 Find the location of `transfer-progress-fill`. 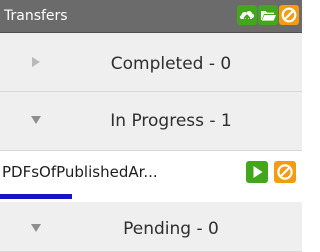

transfer-progress-fill is located at coordinates (36, 196).